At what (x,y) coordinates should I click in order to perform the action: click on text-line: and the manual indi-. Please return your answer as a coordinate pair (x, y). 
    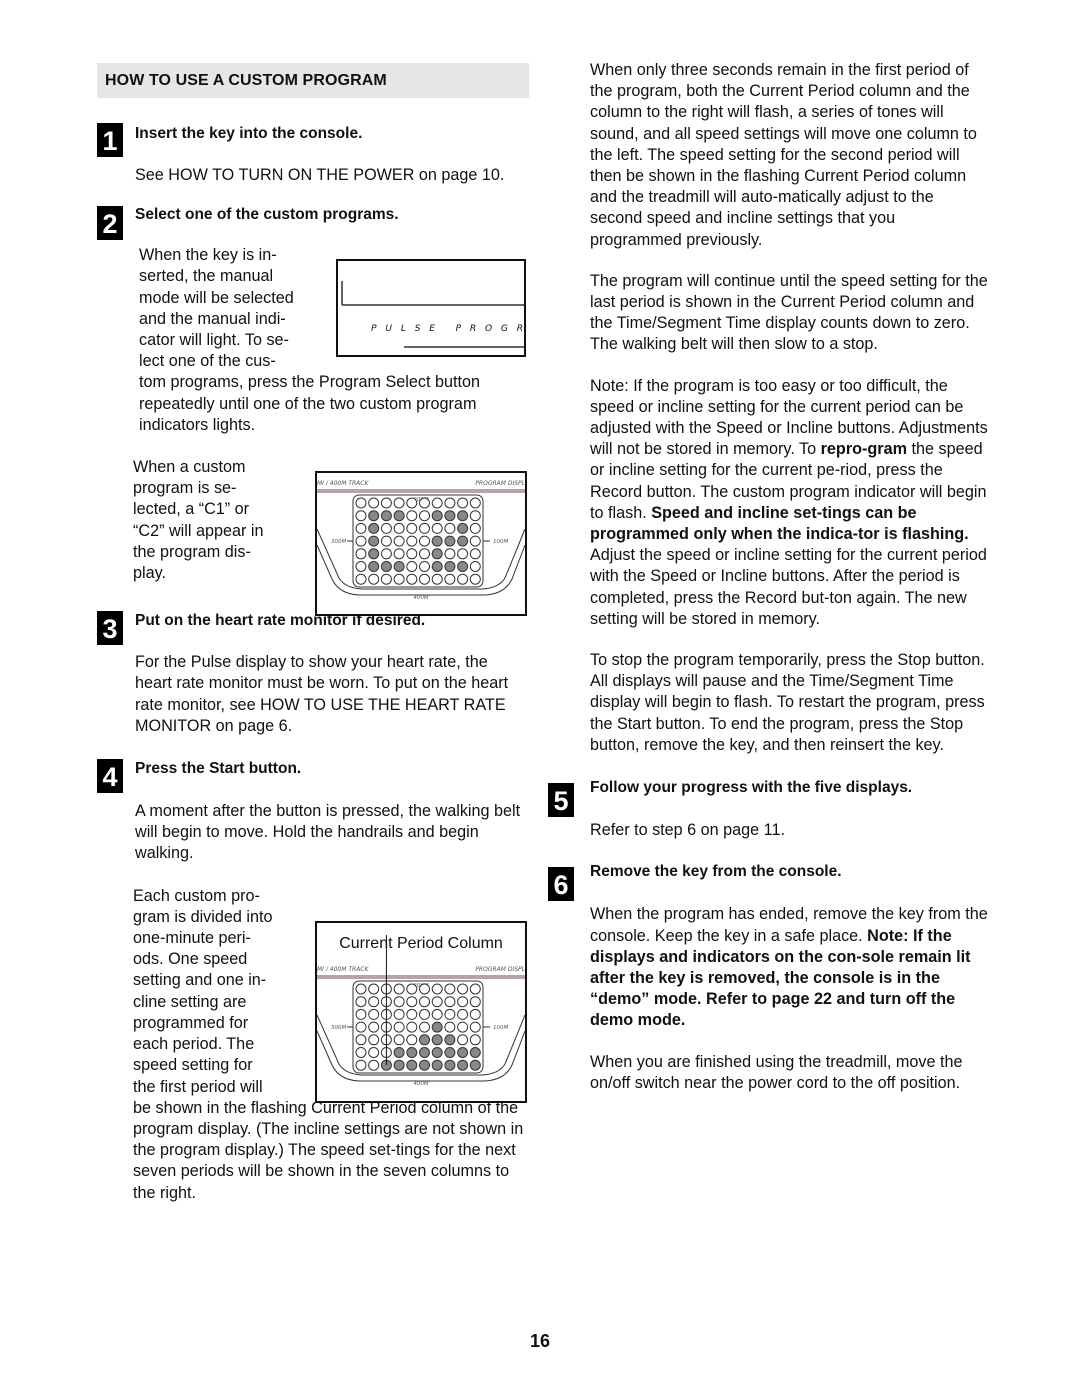
    Looking at the image, I should click on (212, 318).